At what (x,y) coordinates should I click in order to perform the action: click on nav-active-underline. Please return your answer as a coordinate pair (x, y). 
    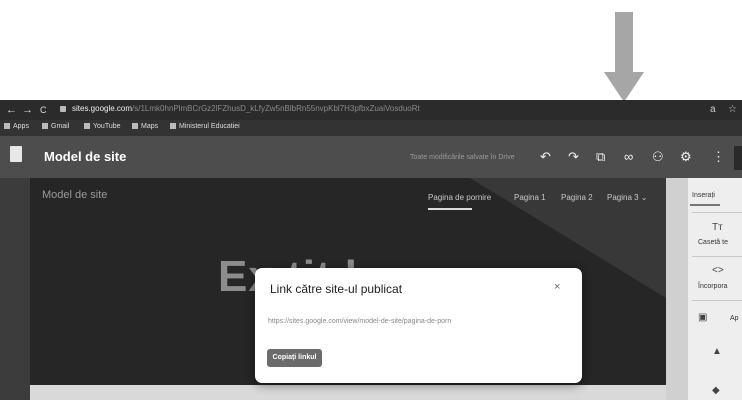
    Looking at the image, I should click on (450, 209).